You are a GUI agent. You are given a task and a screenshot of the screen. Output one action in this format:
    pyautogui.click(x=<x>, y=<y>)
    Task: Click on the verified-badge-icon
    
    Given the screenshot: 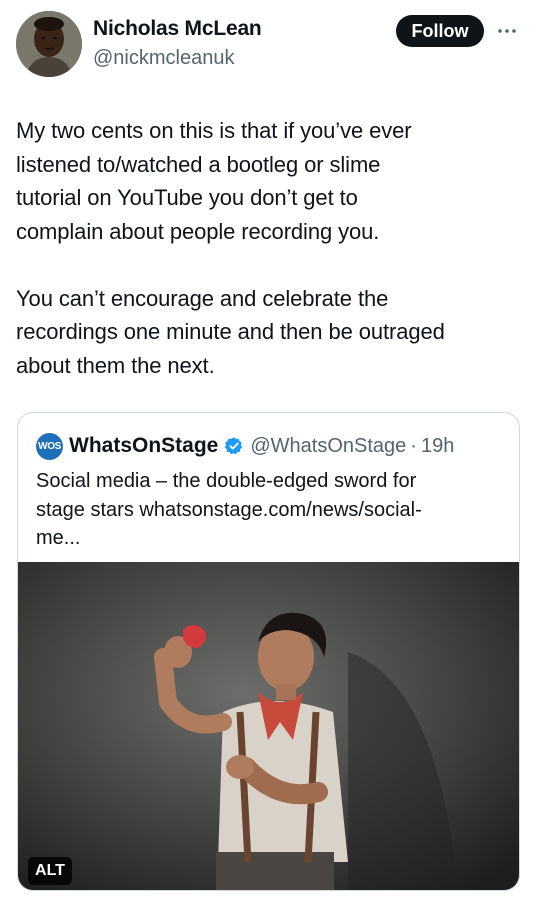 What is the action you would take?
    pyautogui.click(x=234, y=446)
    